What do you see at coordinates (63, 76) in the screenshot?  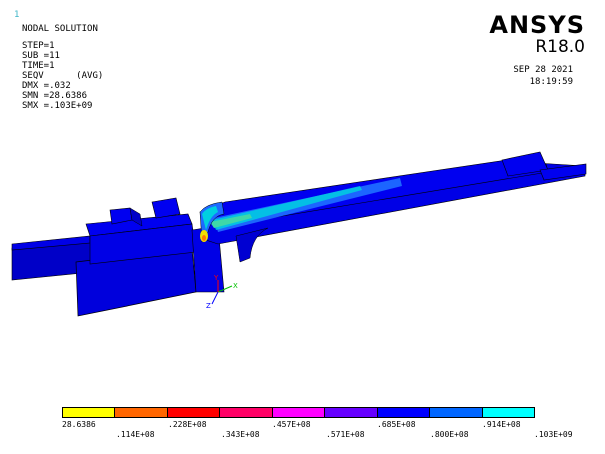 I see `info-result: SEQV (AVG)` at bounding box center [63, 76].